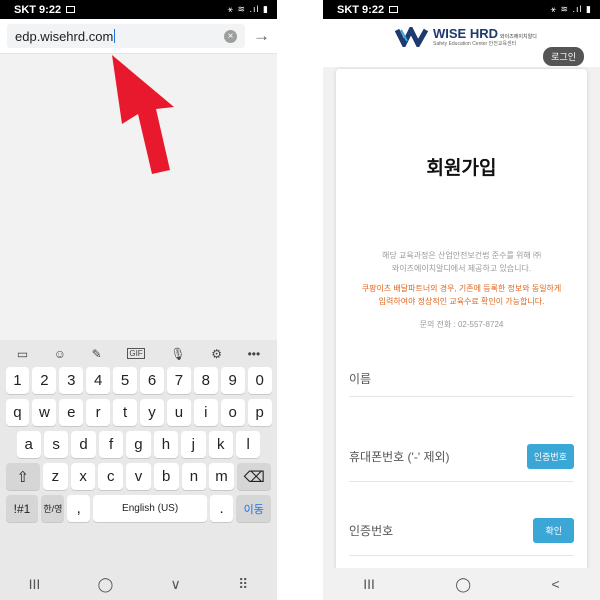 The height and width of the screenshot is (600, 600). I want to click on emoji-icon: ☺, so click(60, 354).